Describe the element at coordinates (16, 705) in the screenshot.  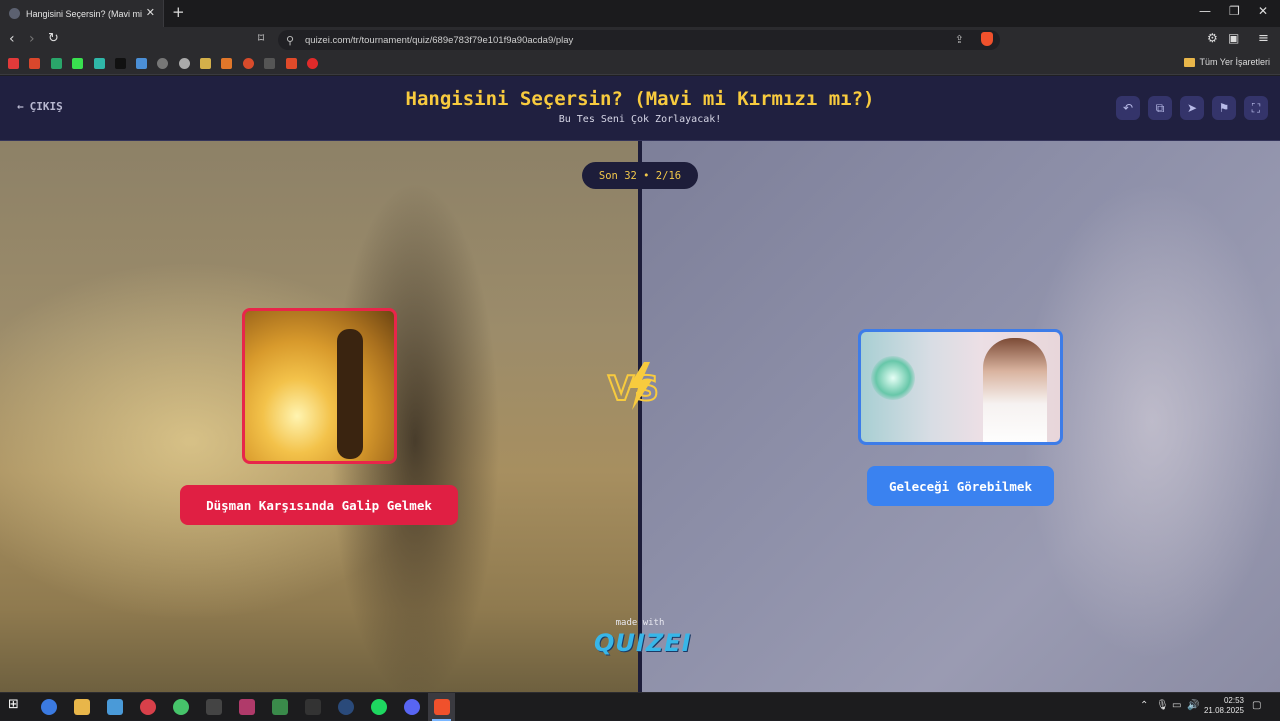
I see `windows-start-icon: ⊞` at that location.